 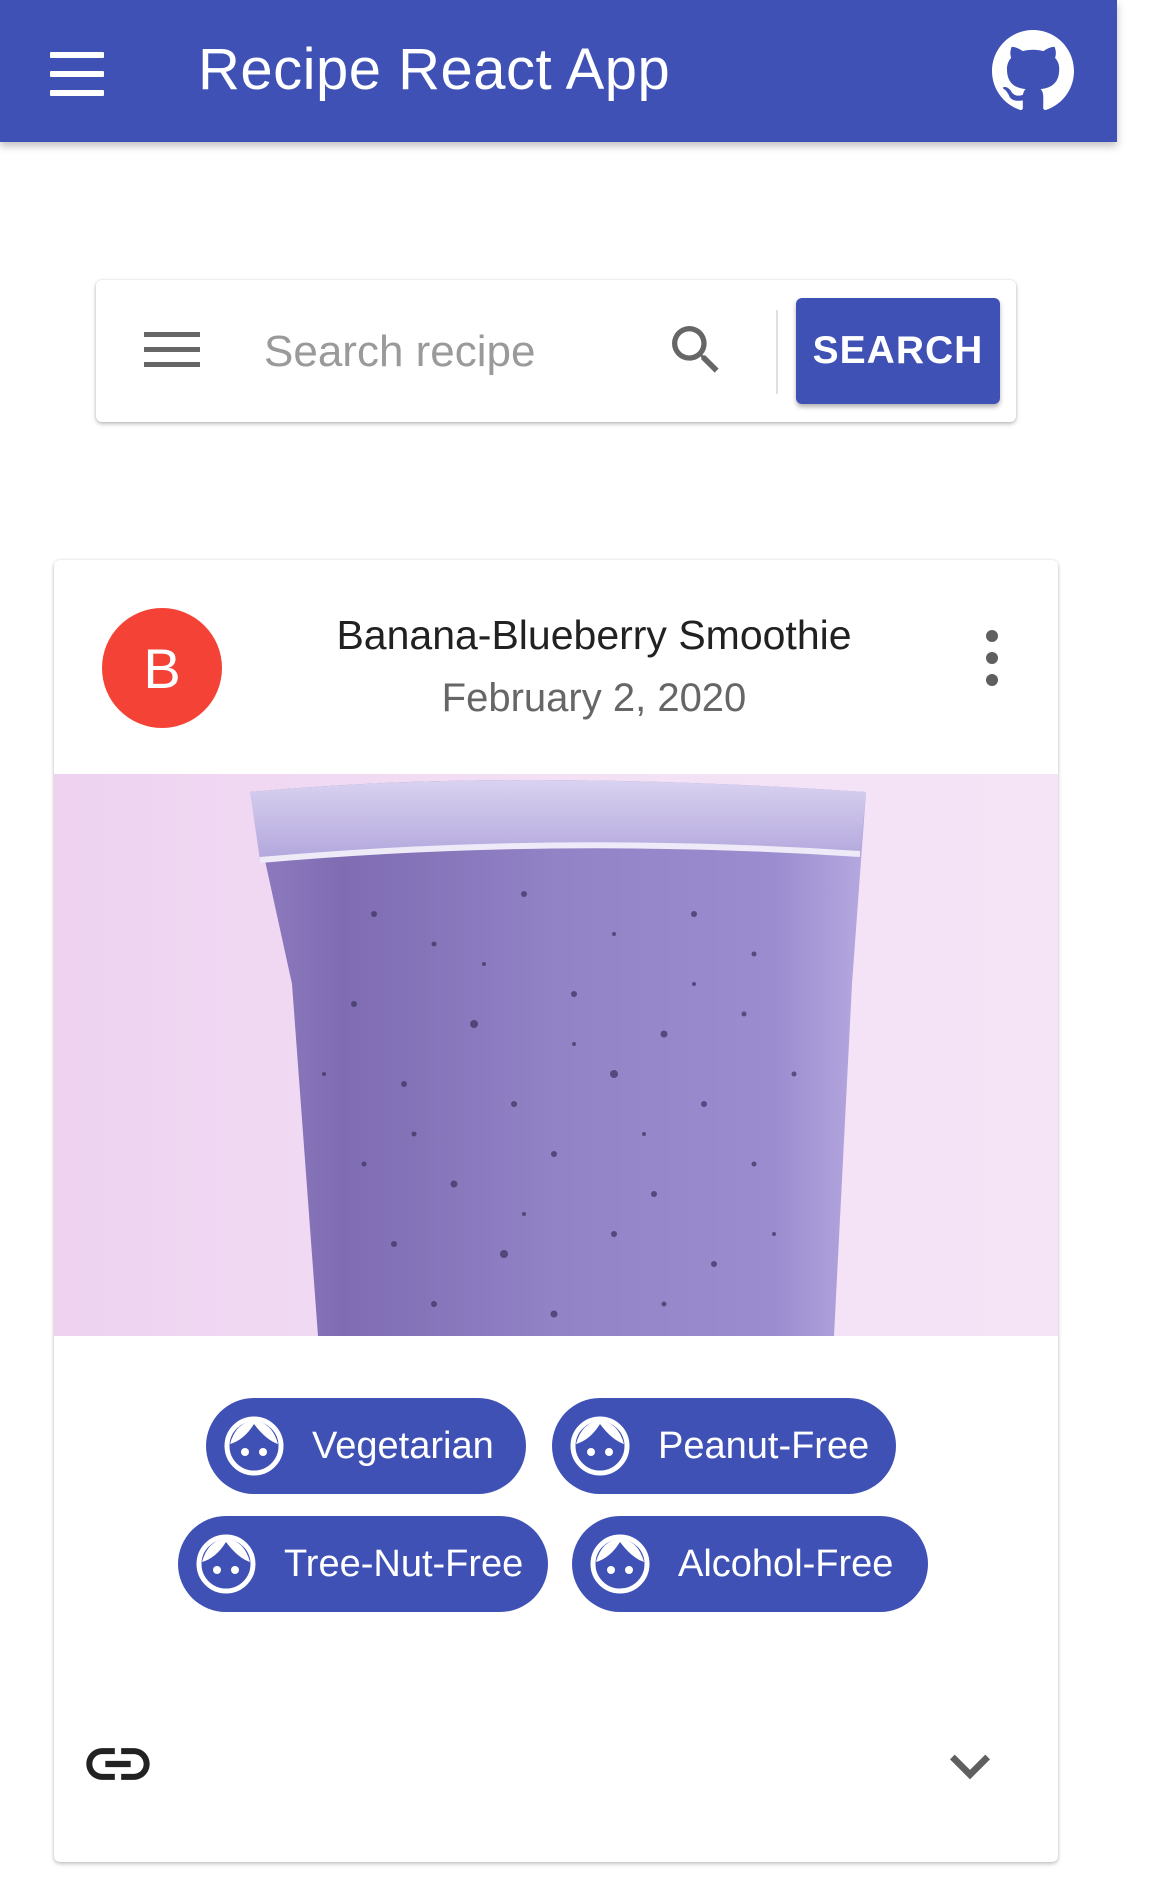 I want to click on github-link, so click(x=1033, y=71).